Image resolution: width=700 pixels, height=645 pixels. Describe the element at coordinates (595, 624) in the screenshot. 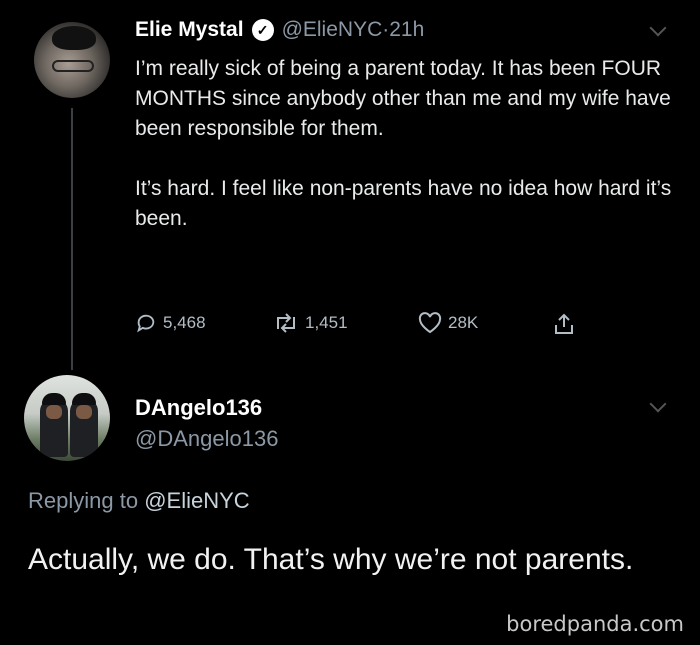

I see `watermark: boredpanda.com` at that location.